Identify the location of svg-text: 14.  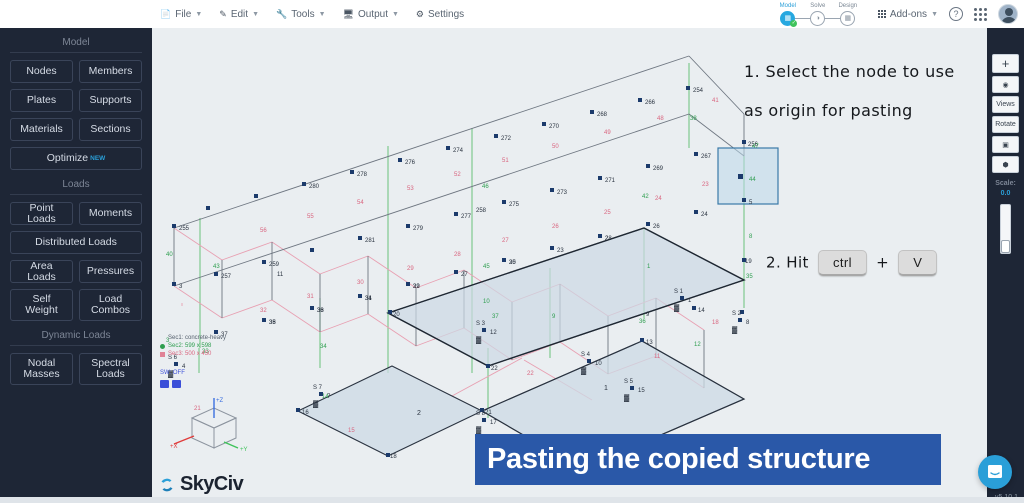
(701, 311).